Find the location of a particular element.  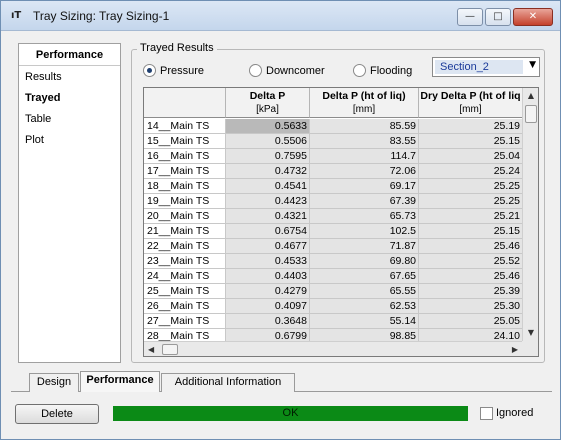

radio-pressure-dot is located at coordinates (149, 70).